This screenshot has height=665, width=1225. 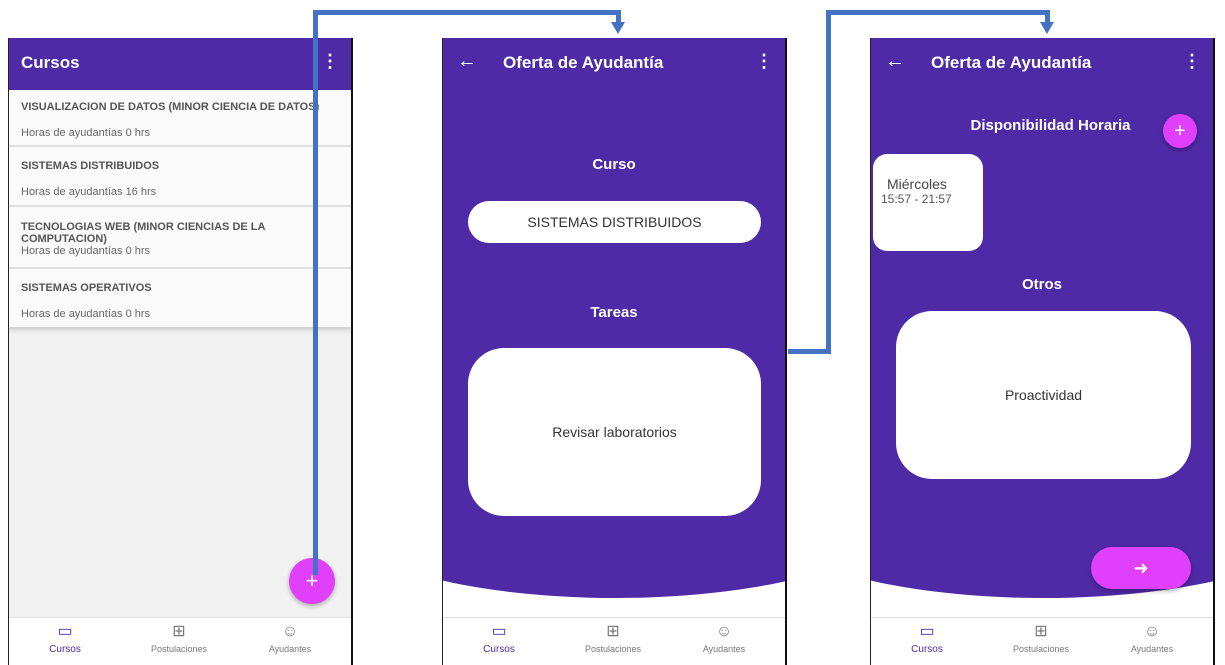 What do you see at coordinates (1180, 131) in the screenshot?
I see `add-slot-button: +` at bounding box center [1180, 131].